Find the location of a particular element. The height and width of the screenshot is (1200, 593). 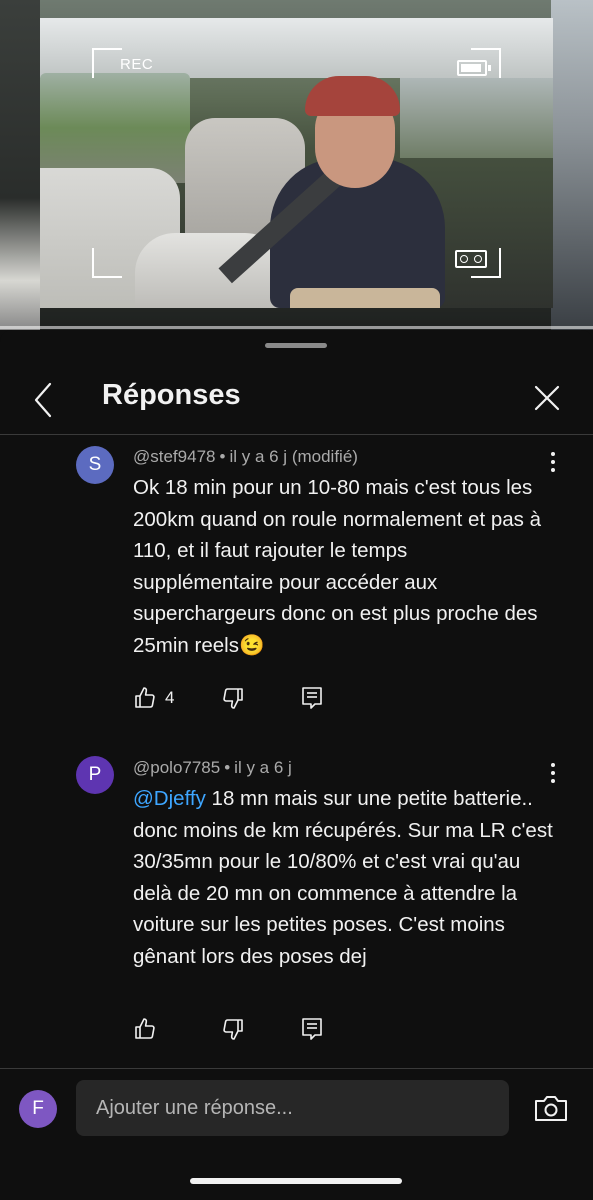

close-icon is located at coordinates (547, 398).